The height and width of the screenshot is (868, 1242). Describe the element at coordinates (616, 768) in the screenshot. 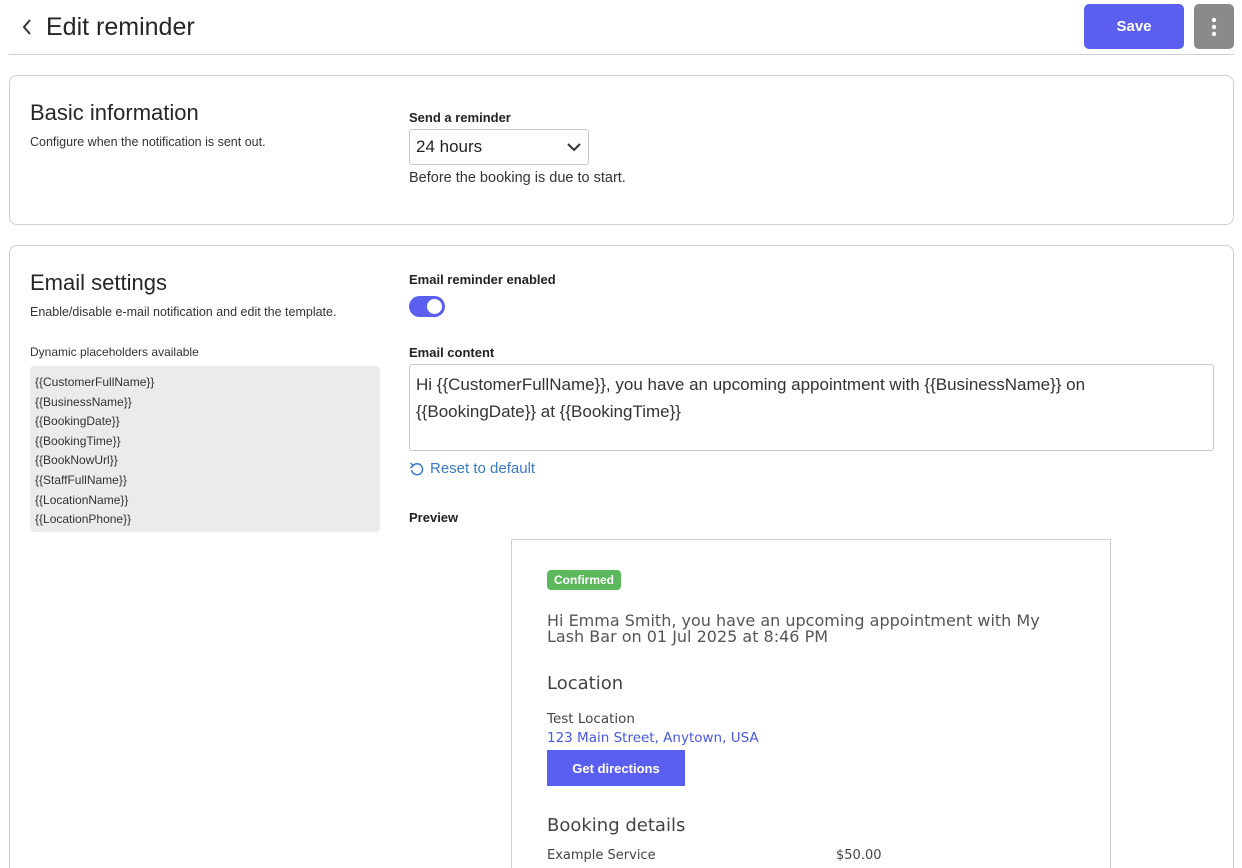

I see `get-directions-button: Get directions` at that location.